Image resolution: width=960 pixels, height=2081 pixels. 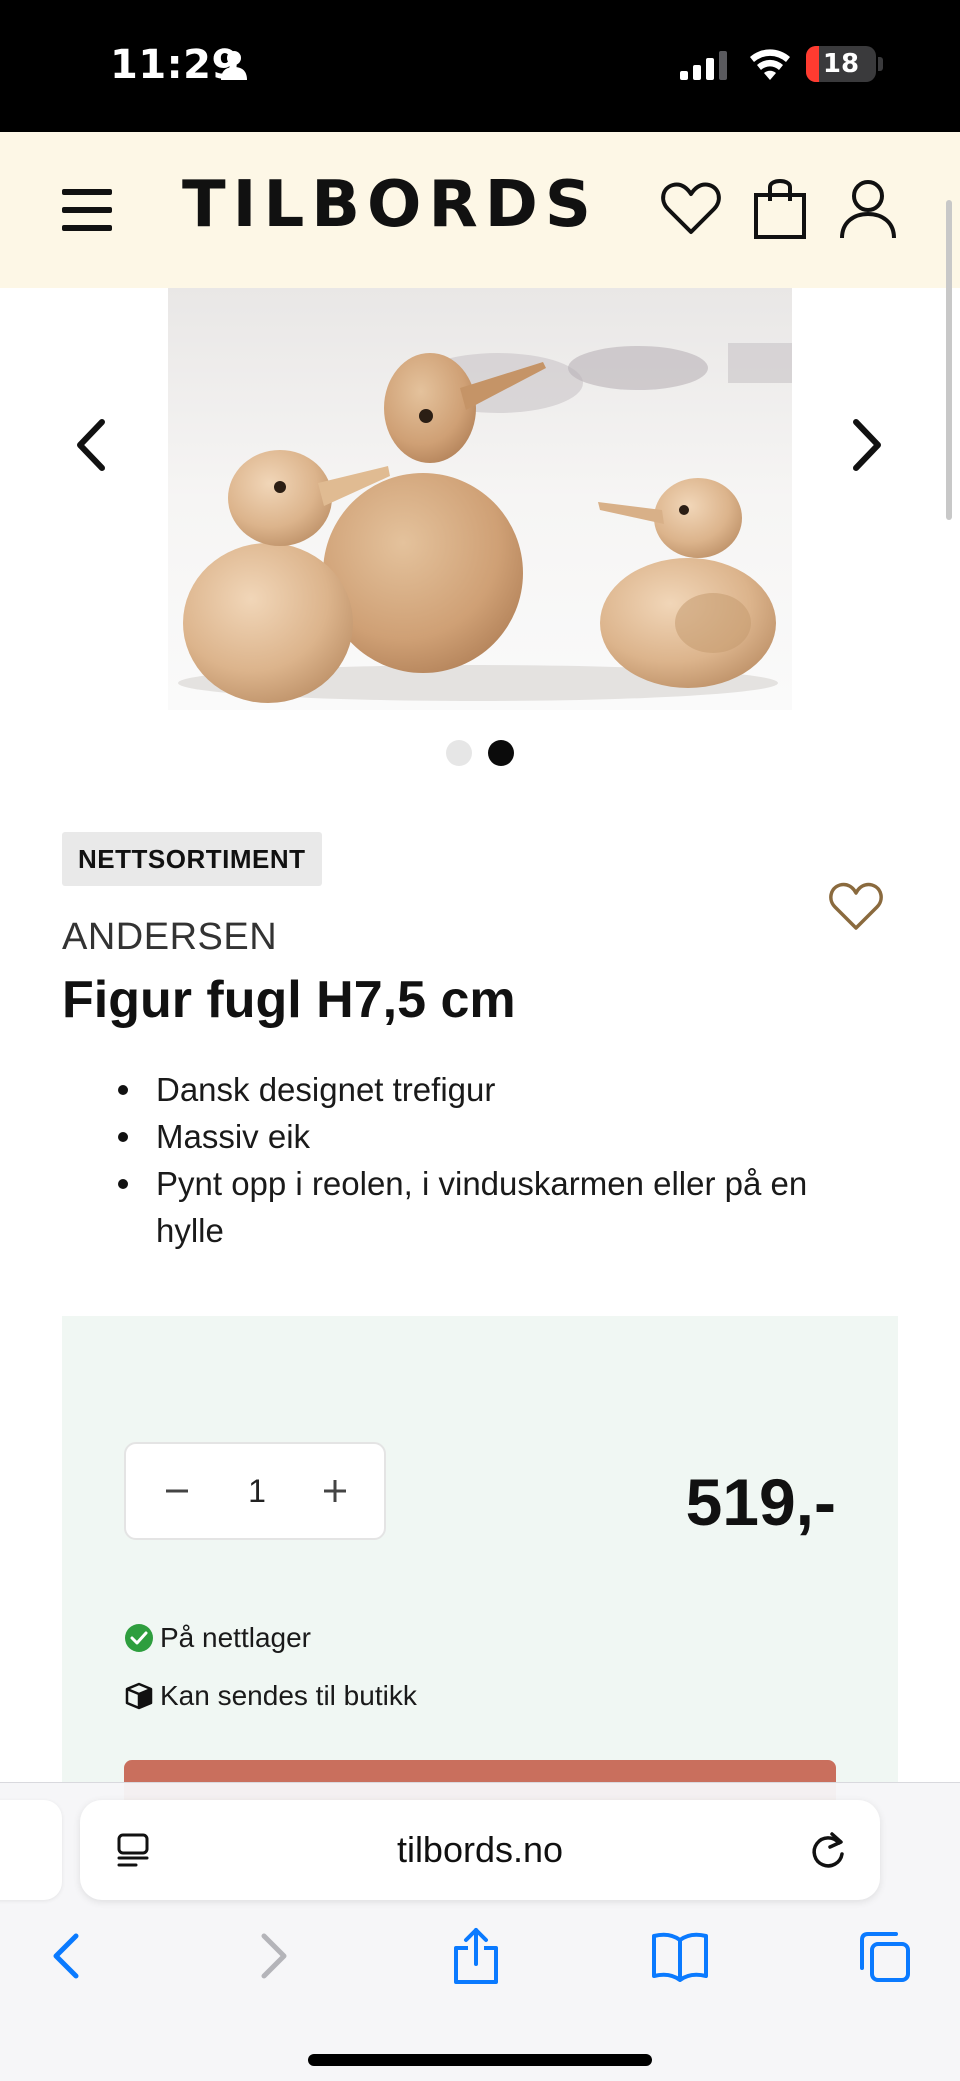 I want to click on shipping-status: Kan sendes til butikk, so click(x=270, y=1696).